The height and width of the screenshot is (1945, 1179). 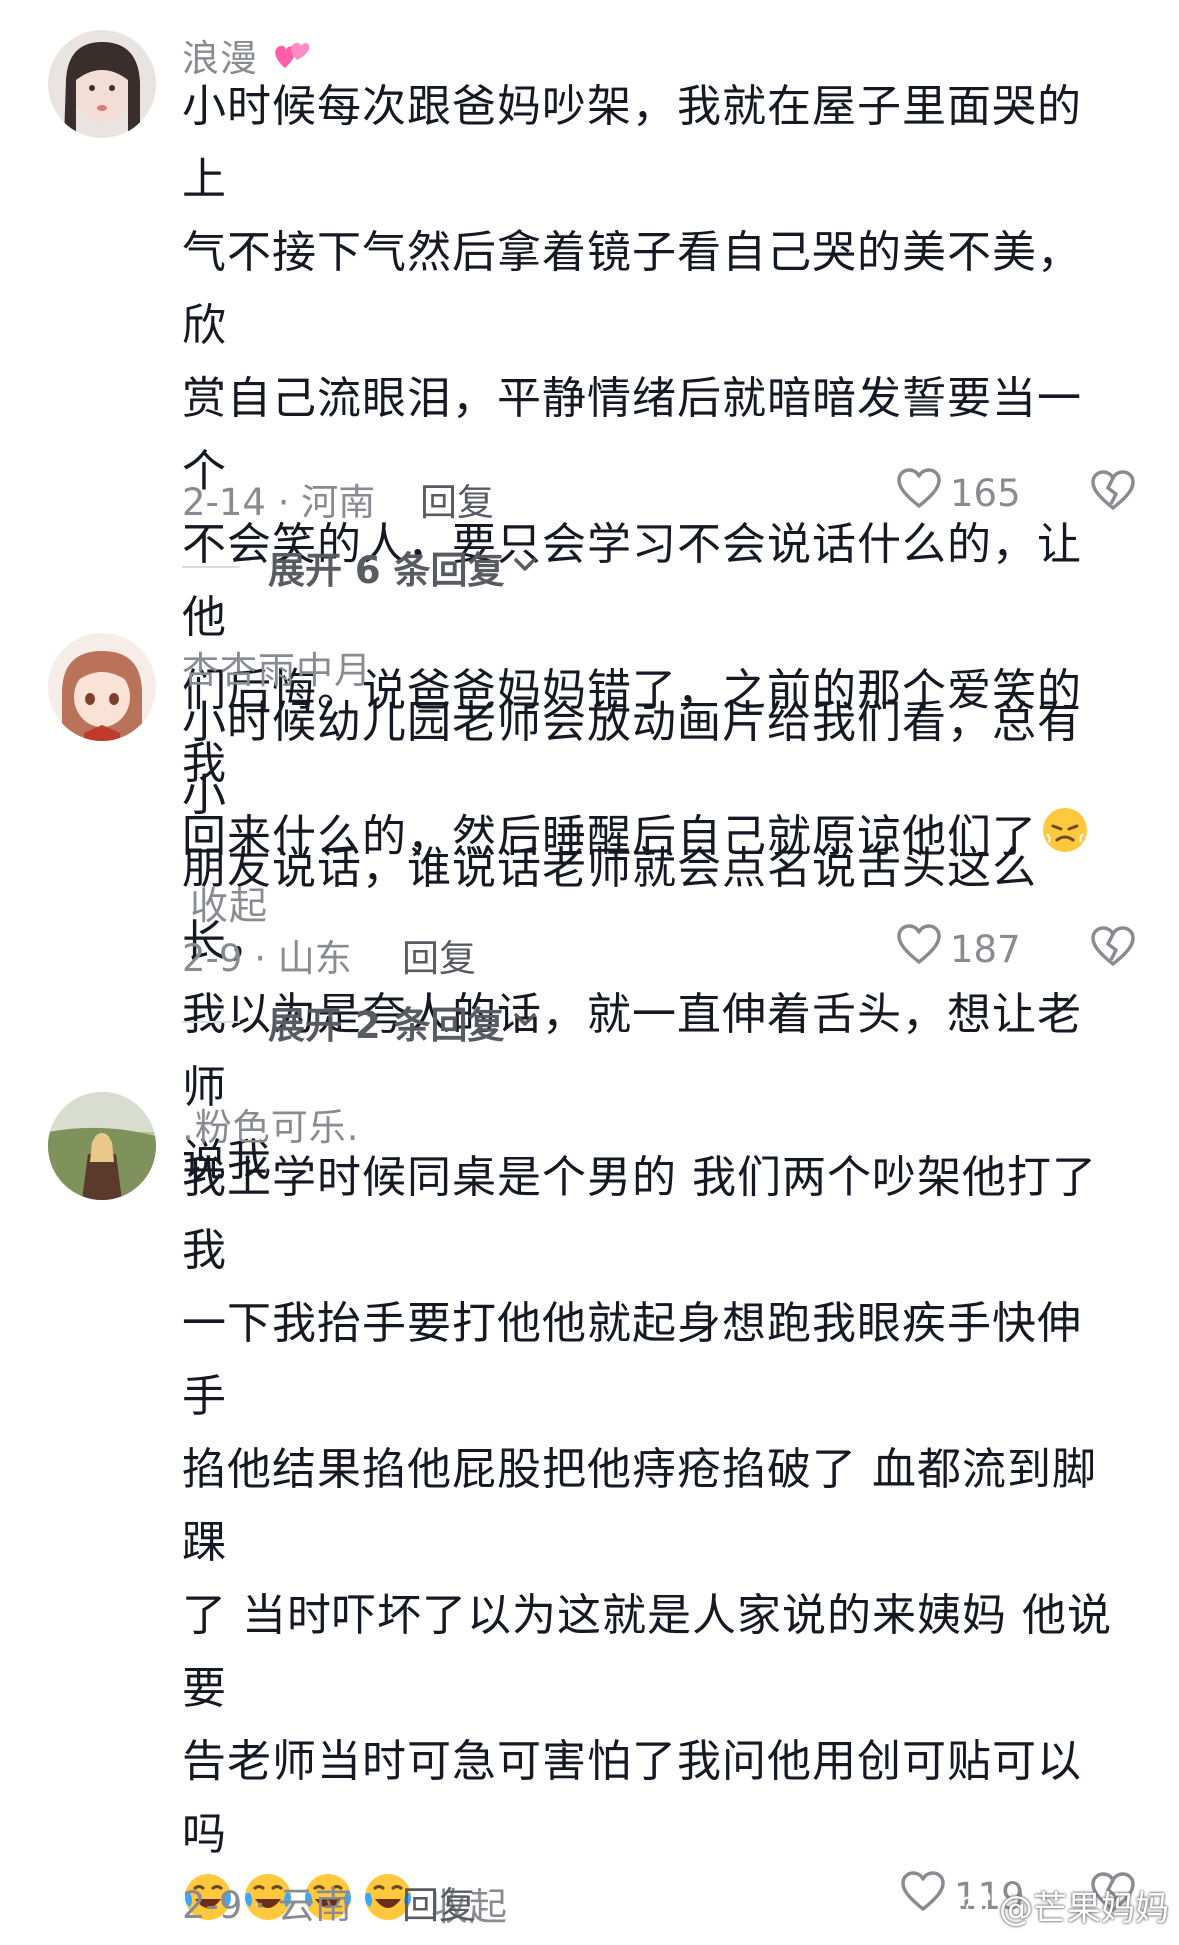 I want to click on expand-replies: 展开 6 条回复, so click(x=359, y=567).